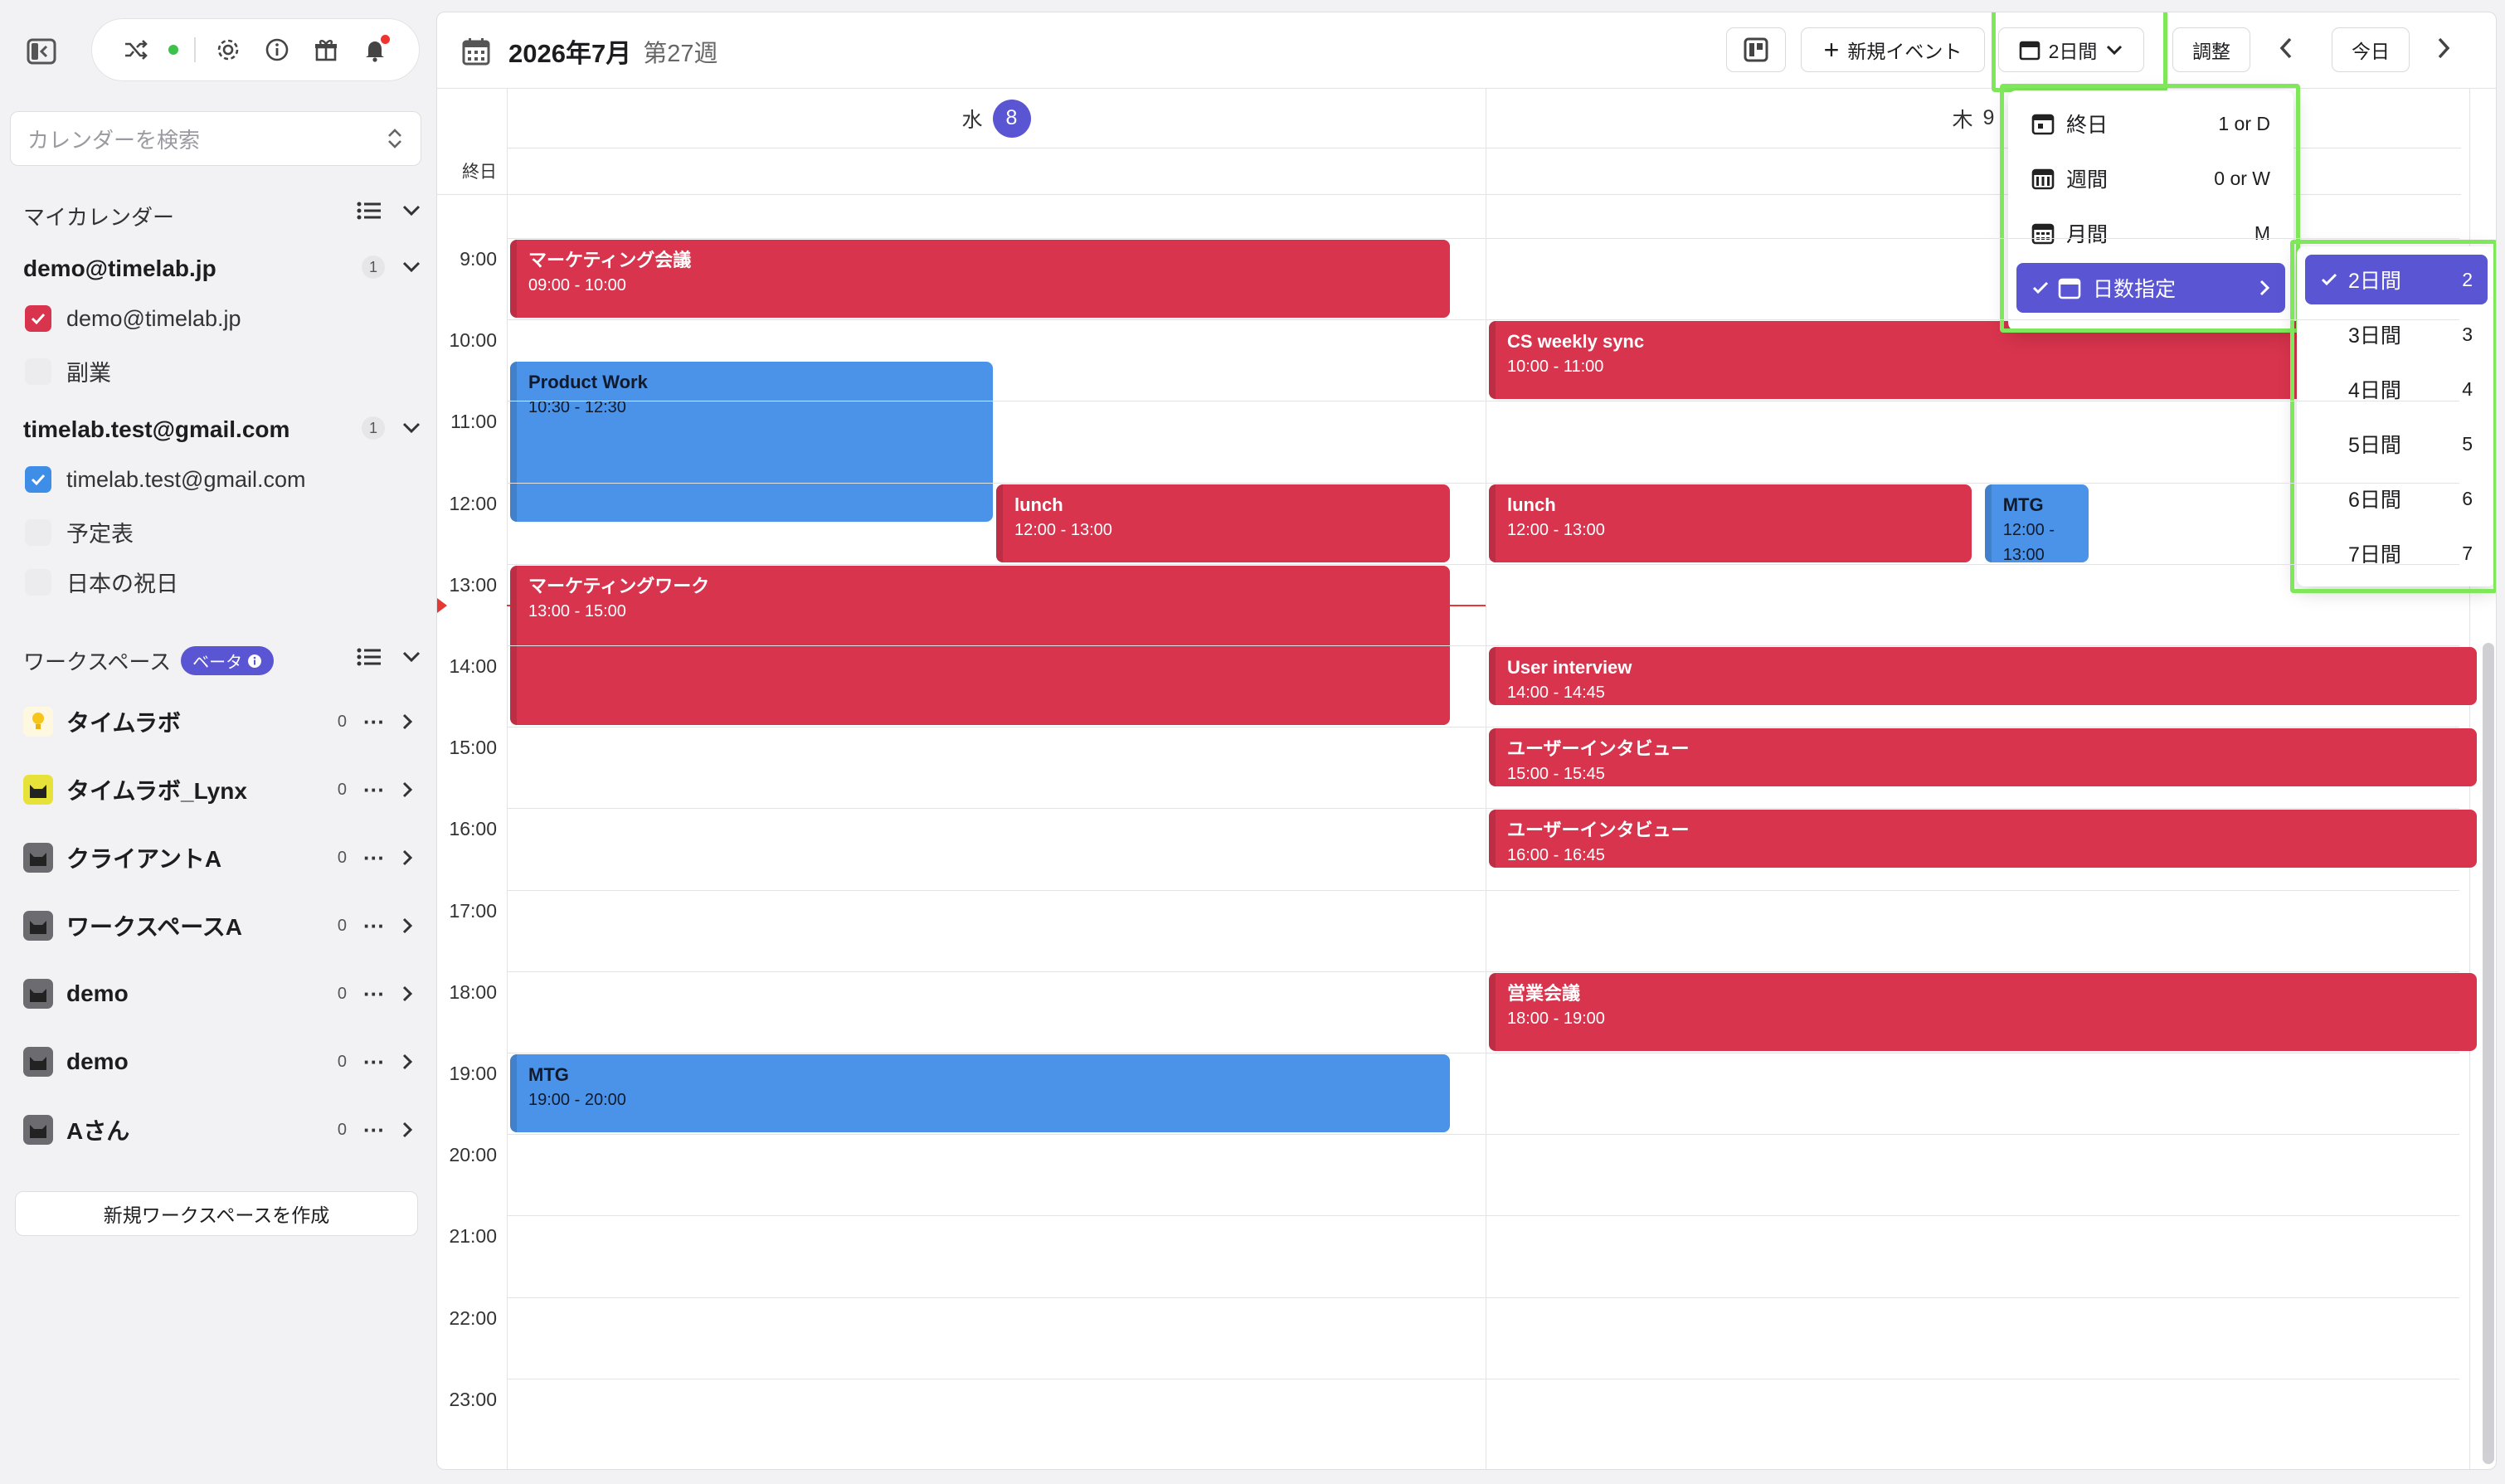 The width and height of the screenshot is (2505, 1484). Describe the element at coordinates (2079, 52) in the screenshot. I see `highlight-box` at that location.